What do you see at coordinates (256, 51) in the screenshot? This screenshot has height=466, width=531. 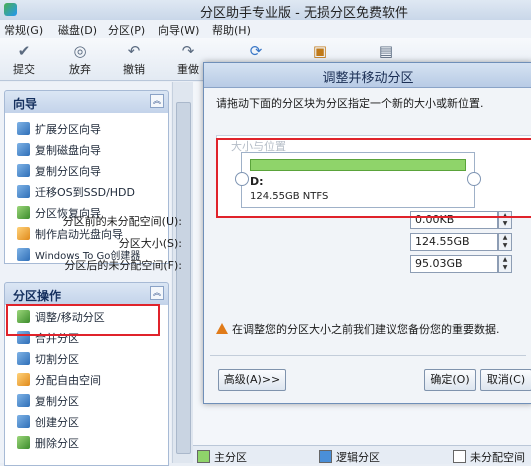 I see `refresh-icon: ⟳` at bounding box center [256, 51].